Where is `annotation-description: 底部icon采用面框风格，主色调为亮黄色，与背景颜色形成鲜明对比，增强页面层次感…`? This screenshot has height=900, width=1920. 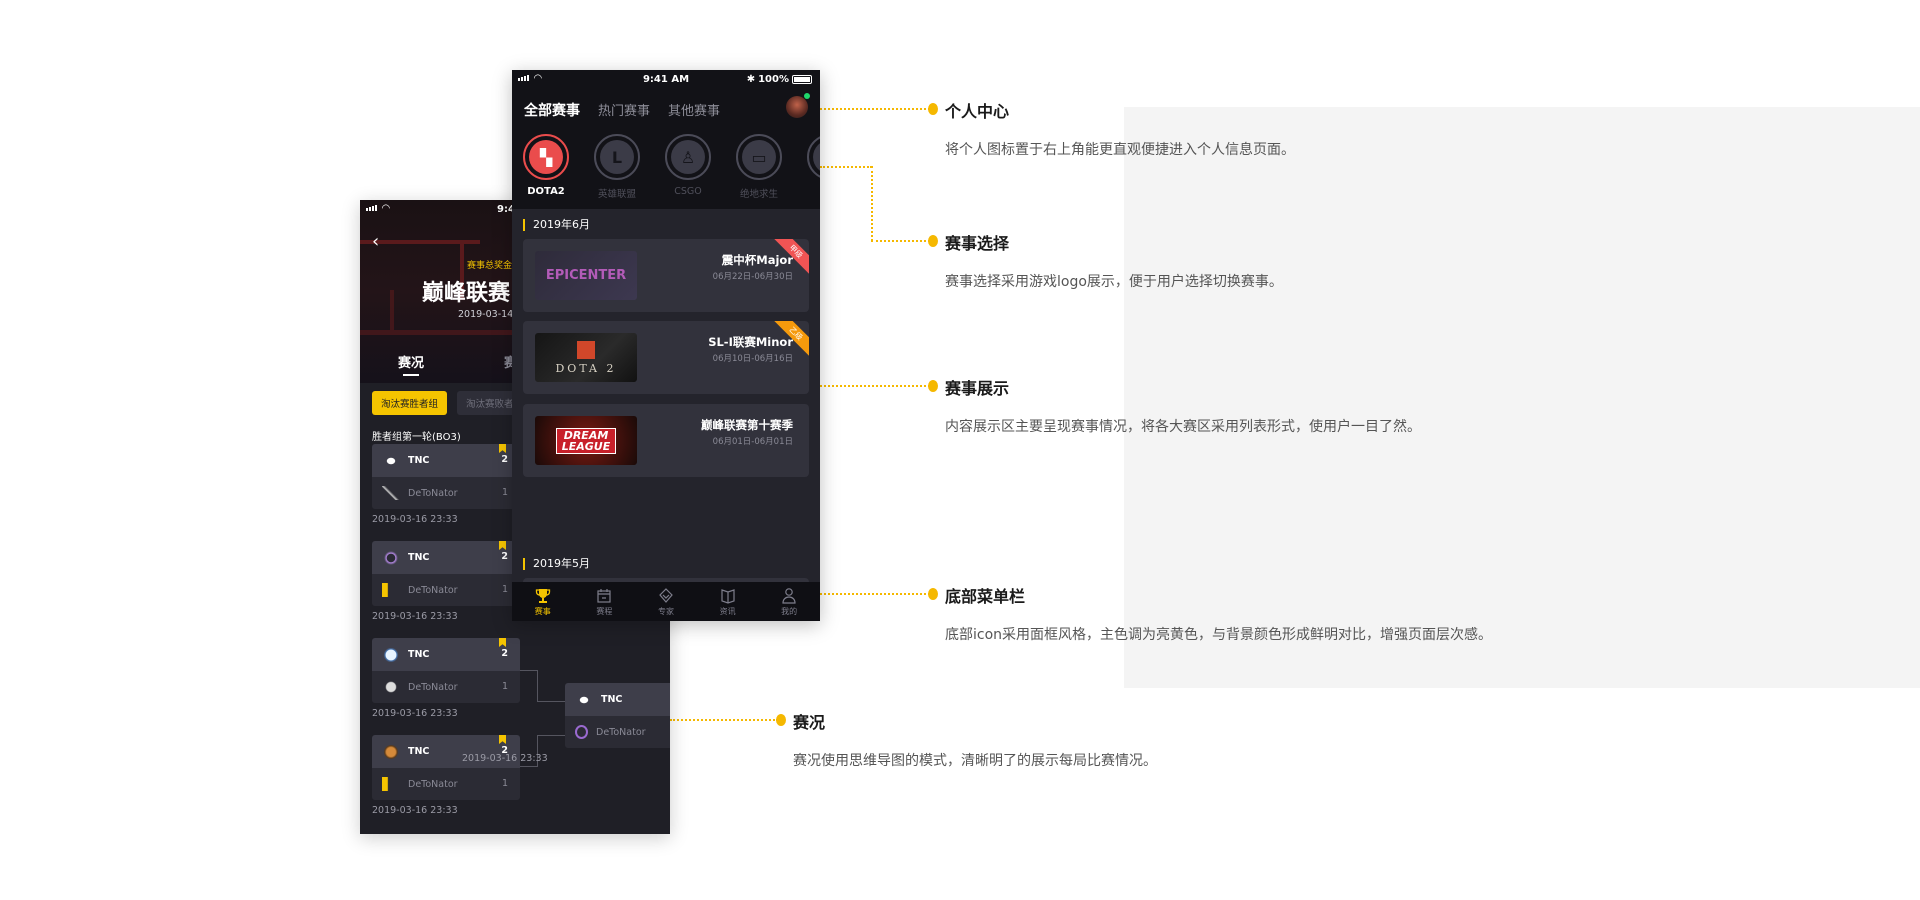 annotation-description: 底部icon采用面框风格，主色调为亮黄色，与背景颜色形成鲜明对比，增强页面层次感… is located at coordinates (1219, 635).